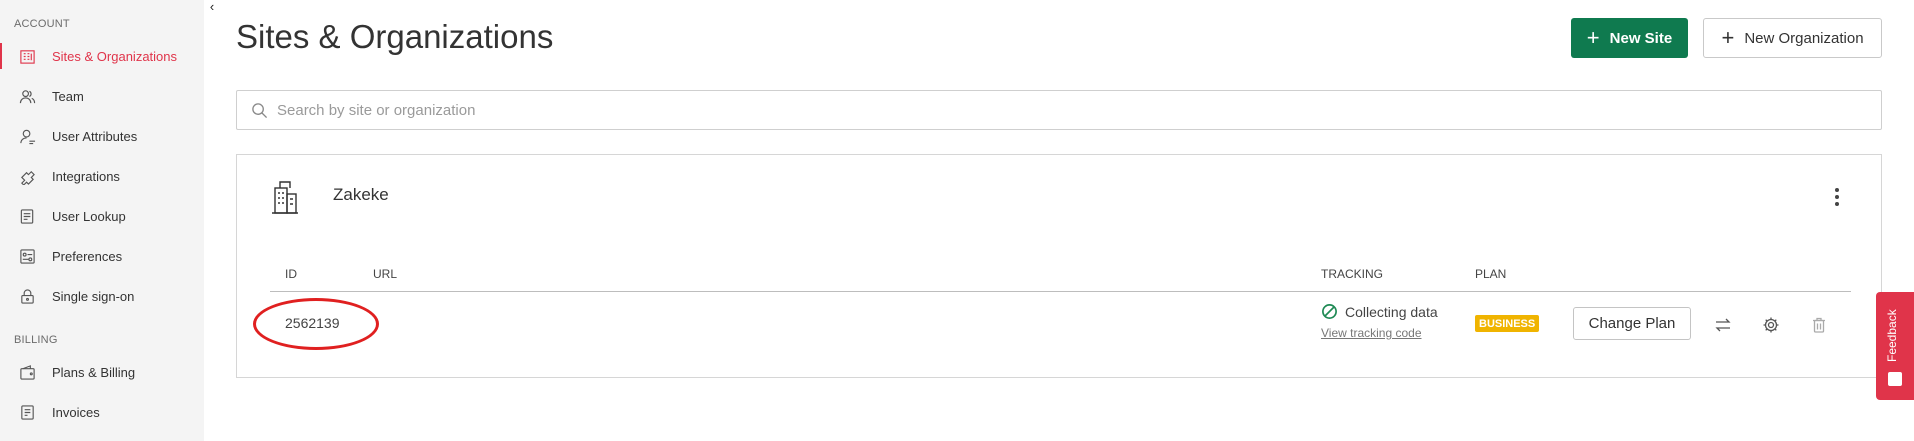  Describe the element at coordinates (86, 176) in the screenshot. I see `sidebar-item-label: Integrations` at that location.